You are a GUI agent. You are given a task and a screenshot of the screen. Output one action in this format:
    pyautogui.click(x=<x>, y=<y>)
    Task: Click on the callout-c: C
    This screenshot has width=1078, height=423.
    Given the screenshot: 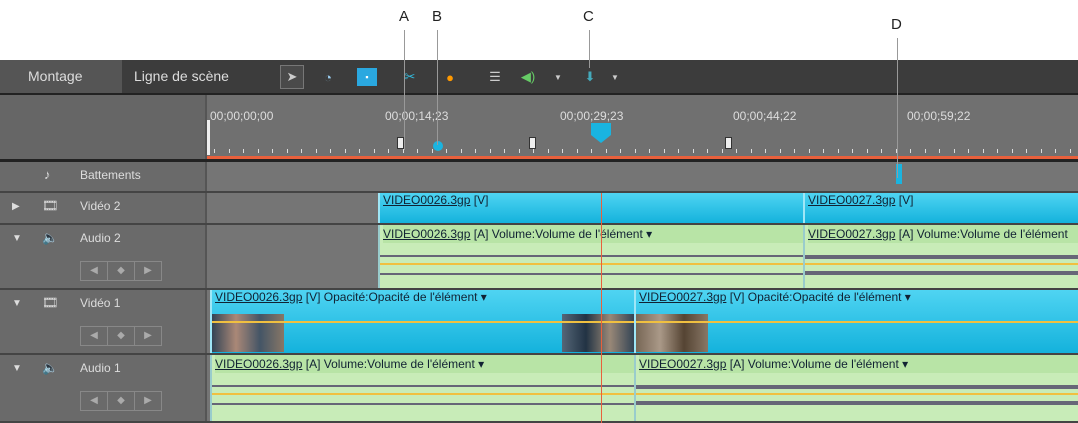 What is the action you would take?
    pyautogui.click(x=588, y=16)
    